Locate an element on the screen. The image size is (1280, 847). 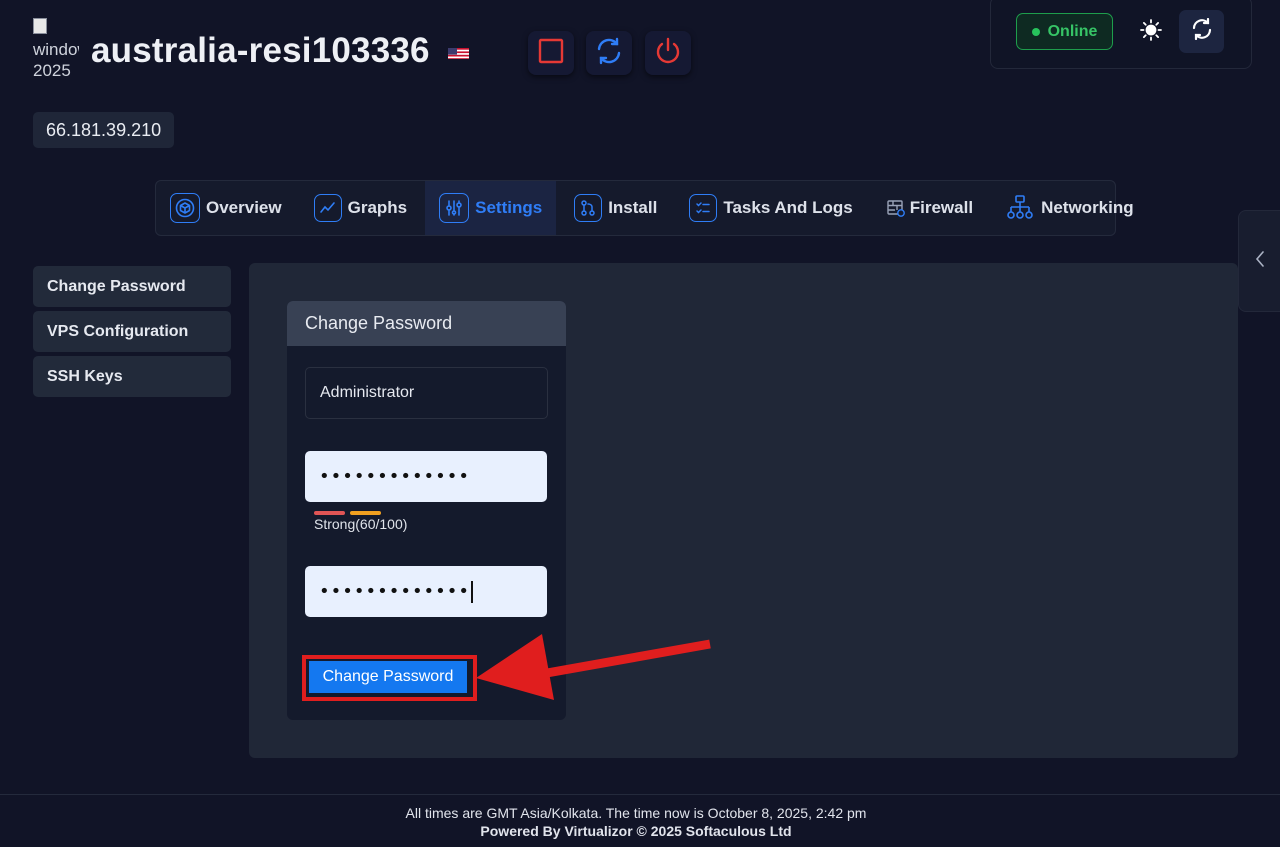
chevron-left-icon is located at coordinates (1260, 261).